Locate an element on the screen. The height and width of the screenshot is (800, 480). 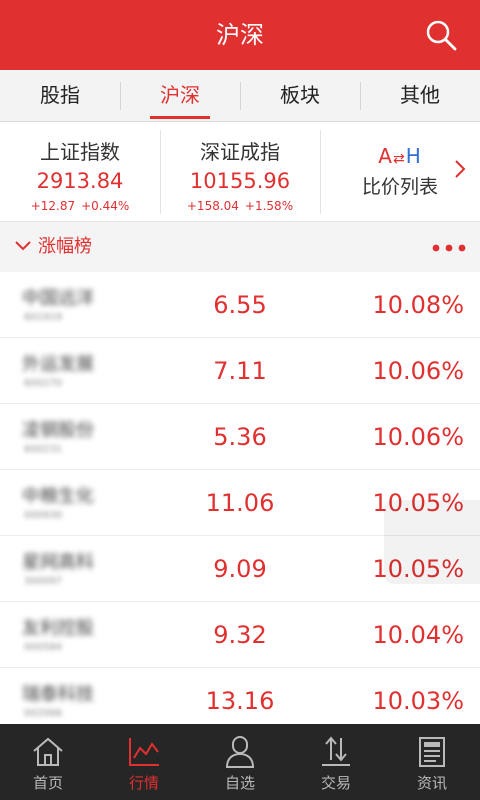
index-name: 上证指数 is located at coordinates (80, 152).